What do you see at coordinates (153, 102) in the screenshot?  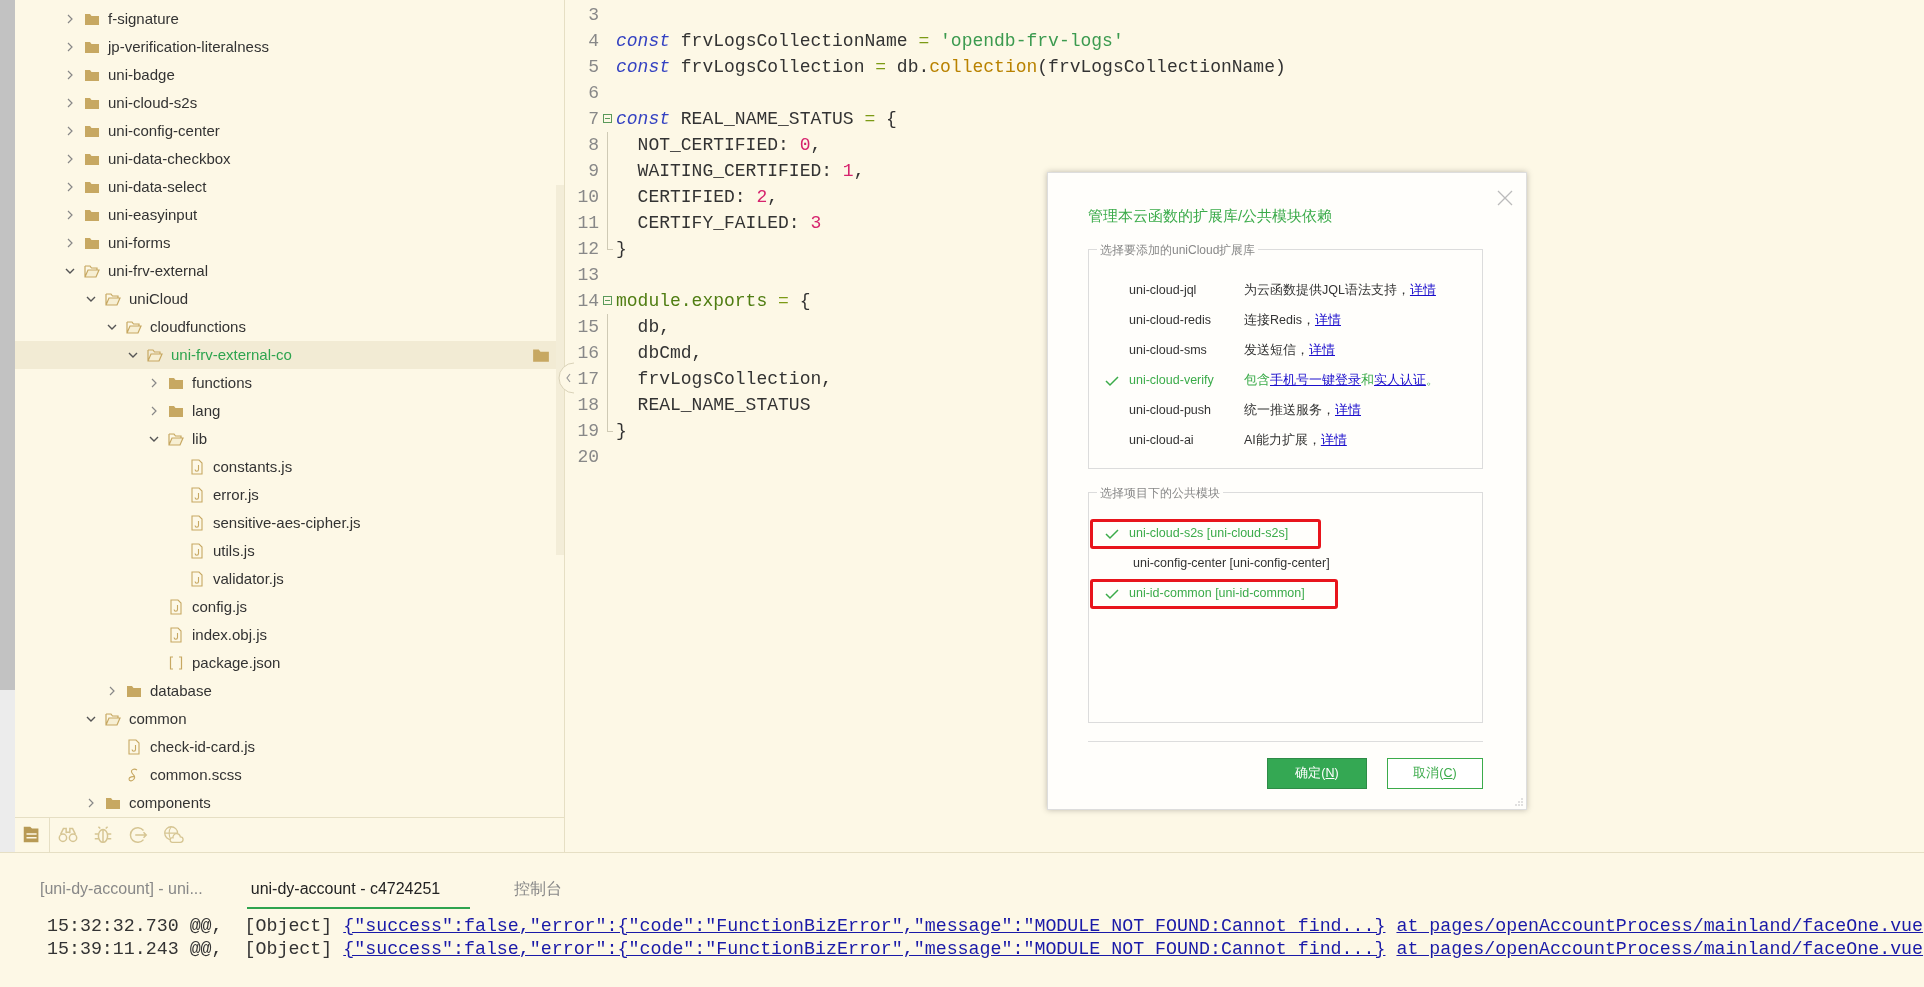 I see `item-label: uni-cloud-s2s` at bounding box center [153, 102].